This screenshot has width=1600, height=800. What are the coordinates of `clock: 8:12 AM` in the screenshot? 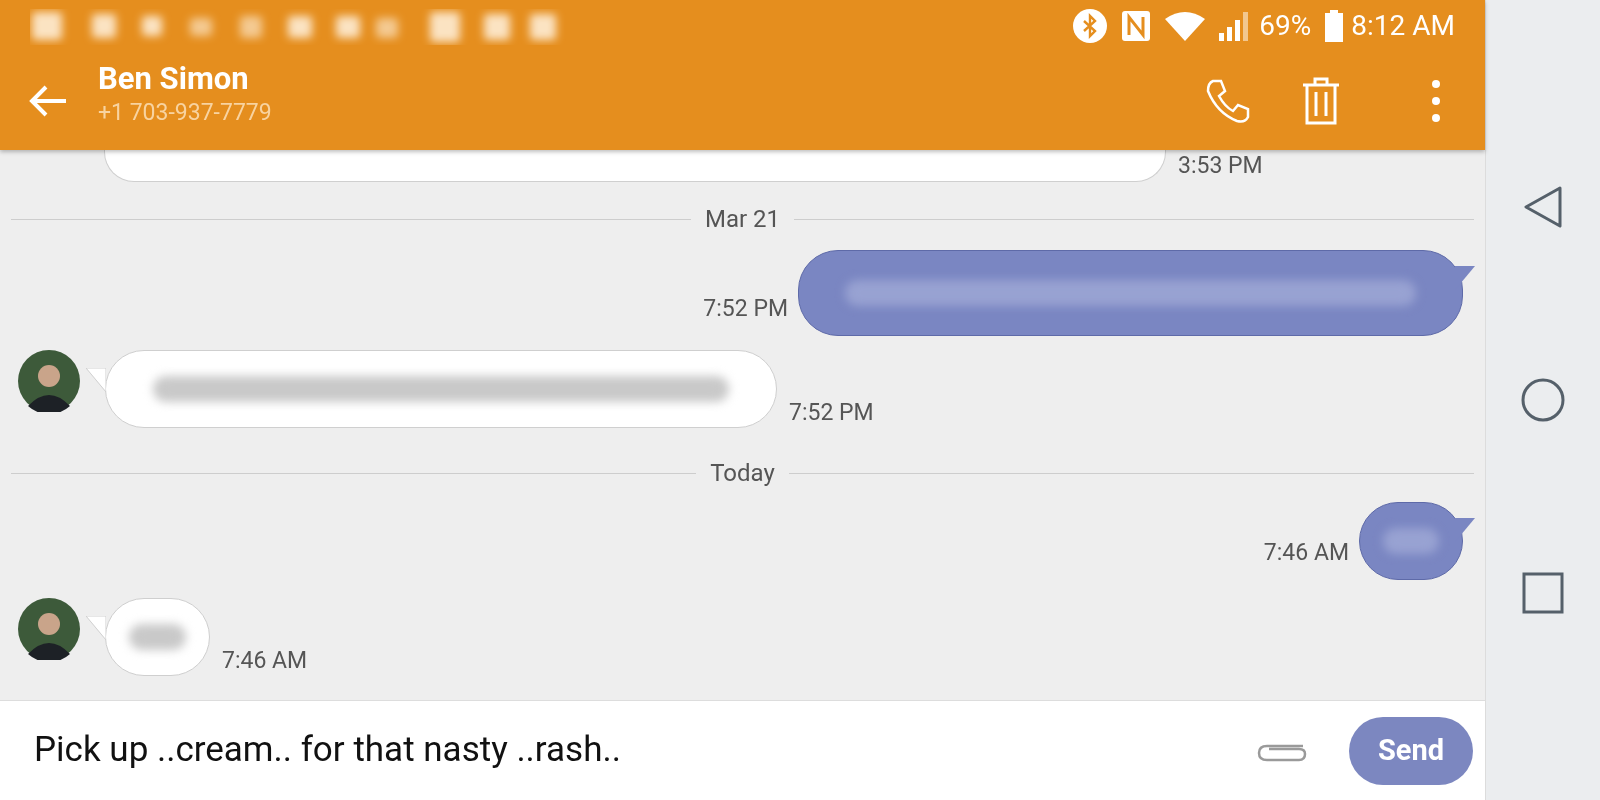 It's located at (1403, 26).